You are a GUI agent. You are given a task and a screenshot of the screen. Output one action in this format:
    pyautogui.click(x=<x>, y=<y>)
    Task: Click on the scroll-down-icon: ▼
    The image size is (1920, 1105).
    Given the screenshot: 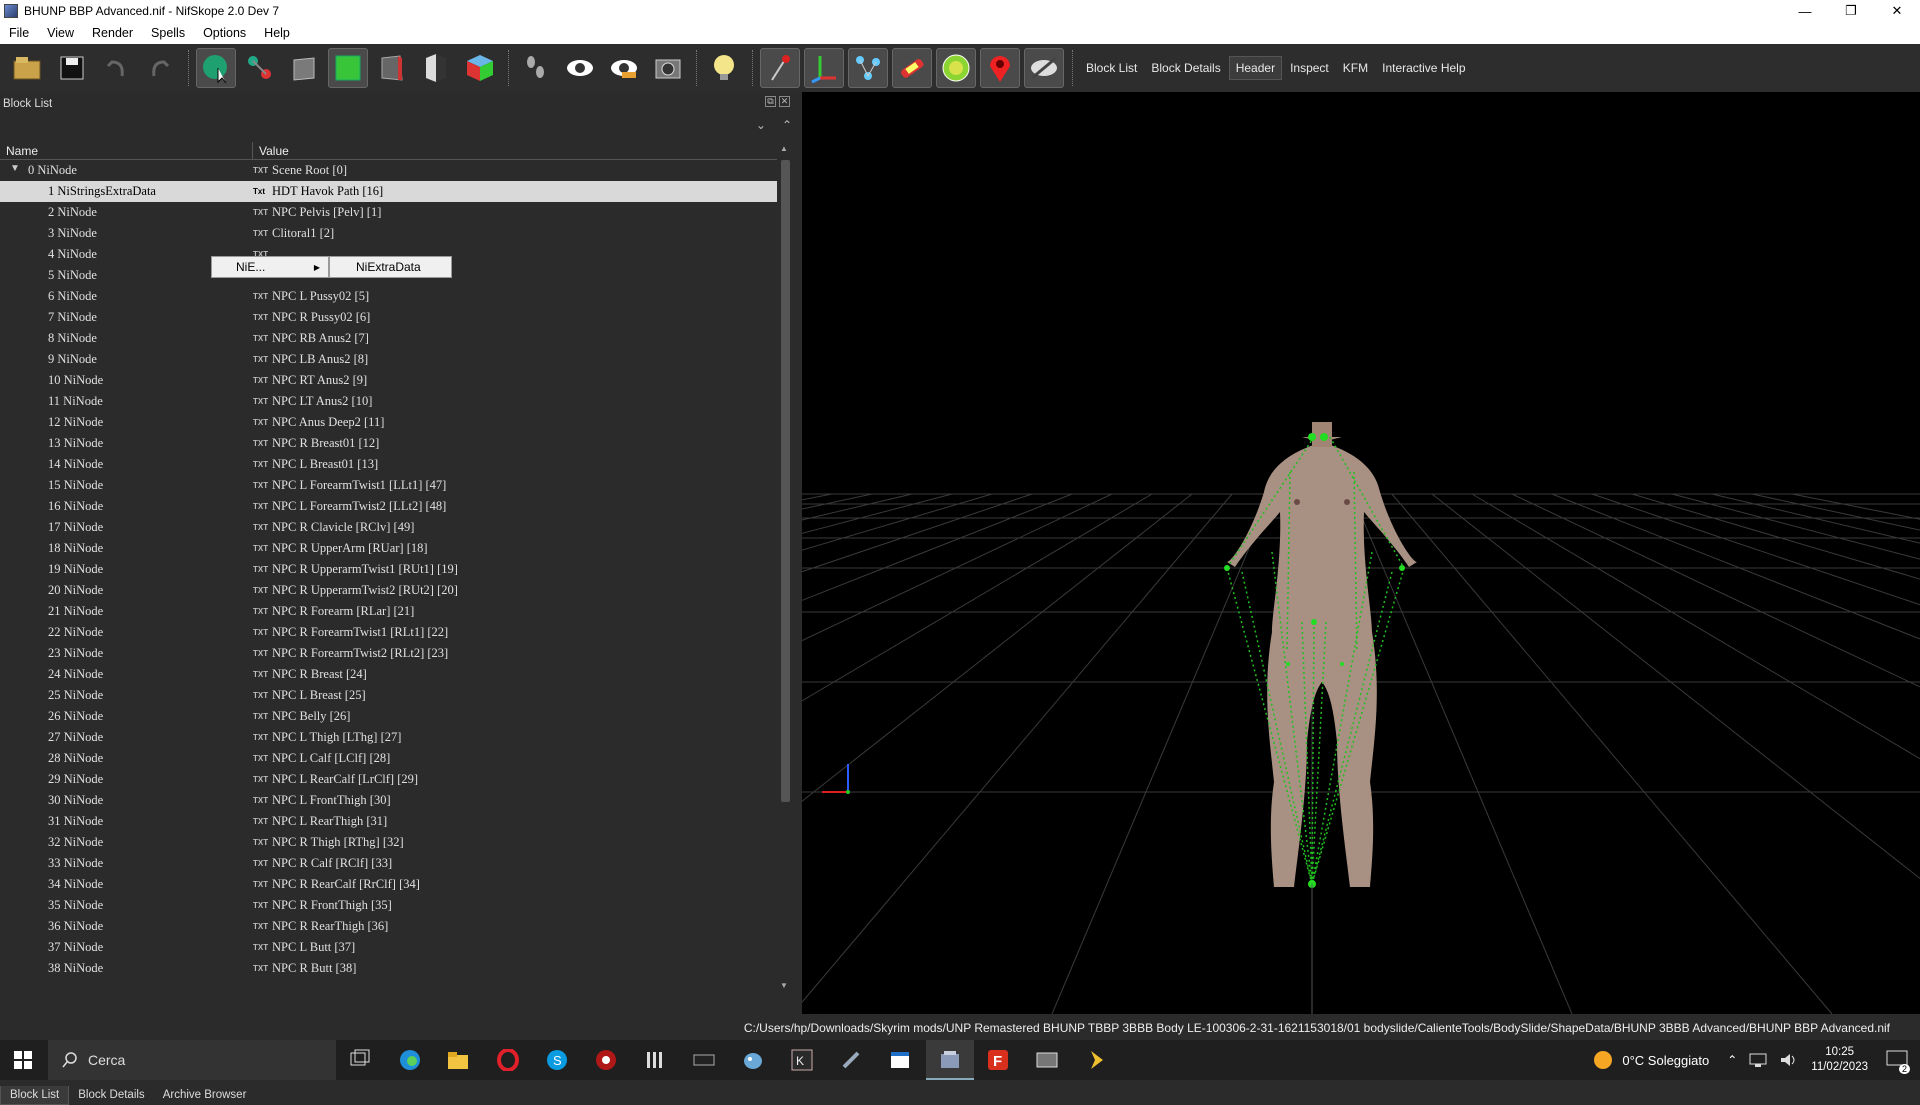 What is the action you would take?
    pyautogui.click(x=784, y=985)
    